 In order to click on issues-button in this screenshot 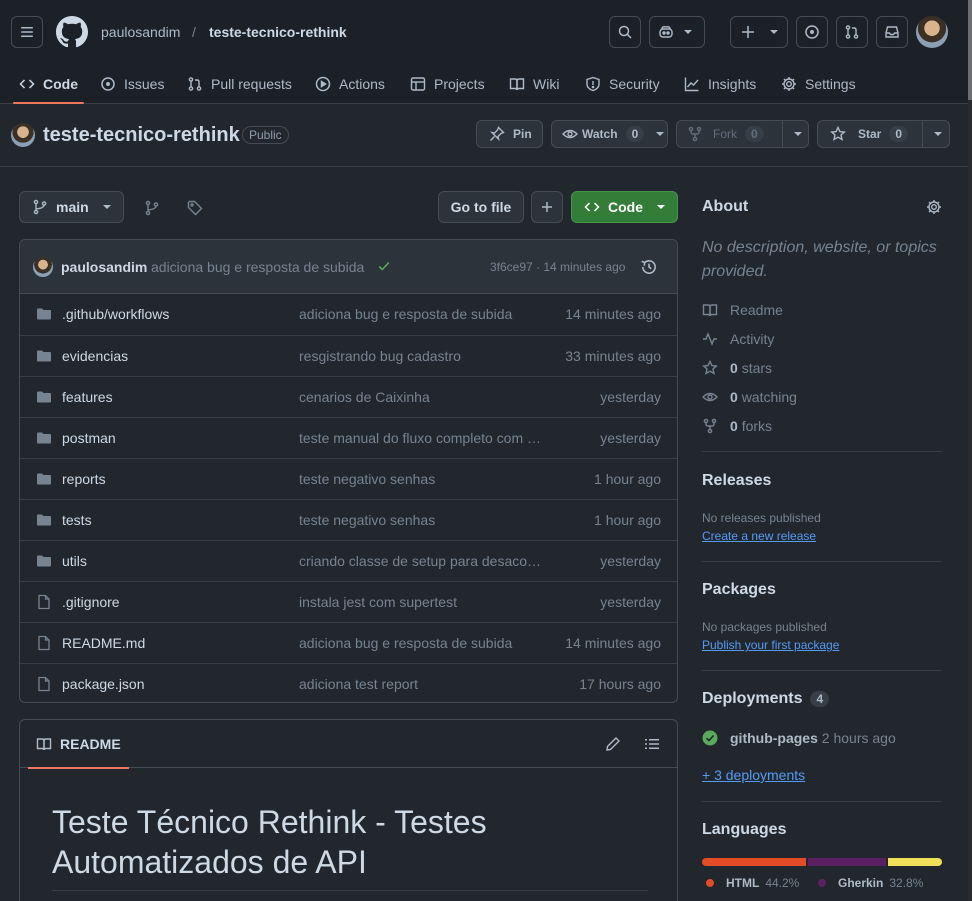, I will do `click(812, 32)`.